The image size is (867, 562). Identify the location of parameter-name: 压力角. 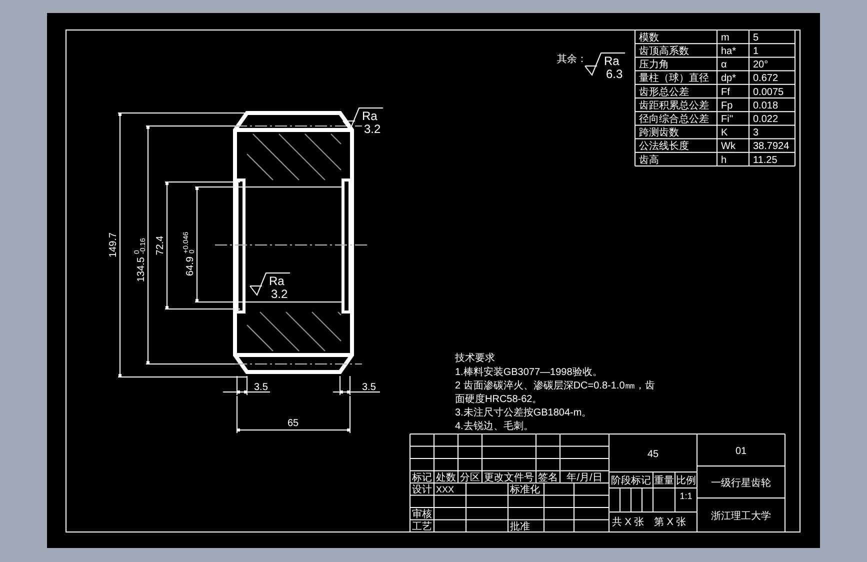
(654, 65).